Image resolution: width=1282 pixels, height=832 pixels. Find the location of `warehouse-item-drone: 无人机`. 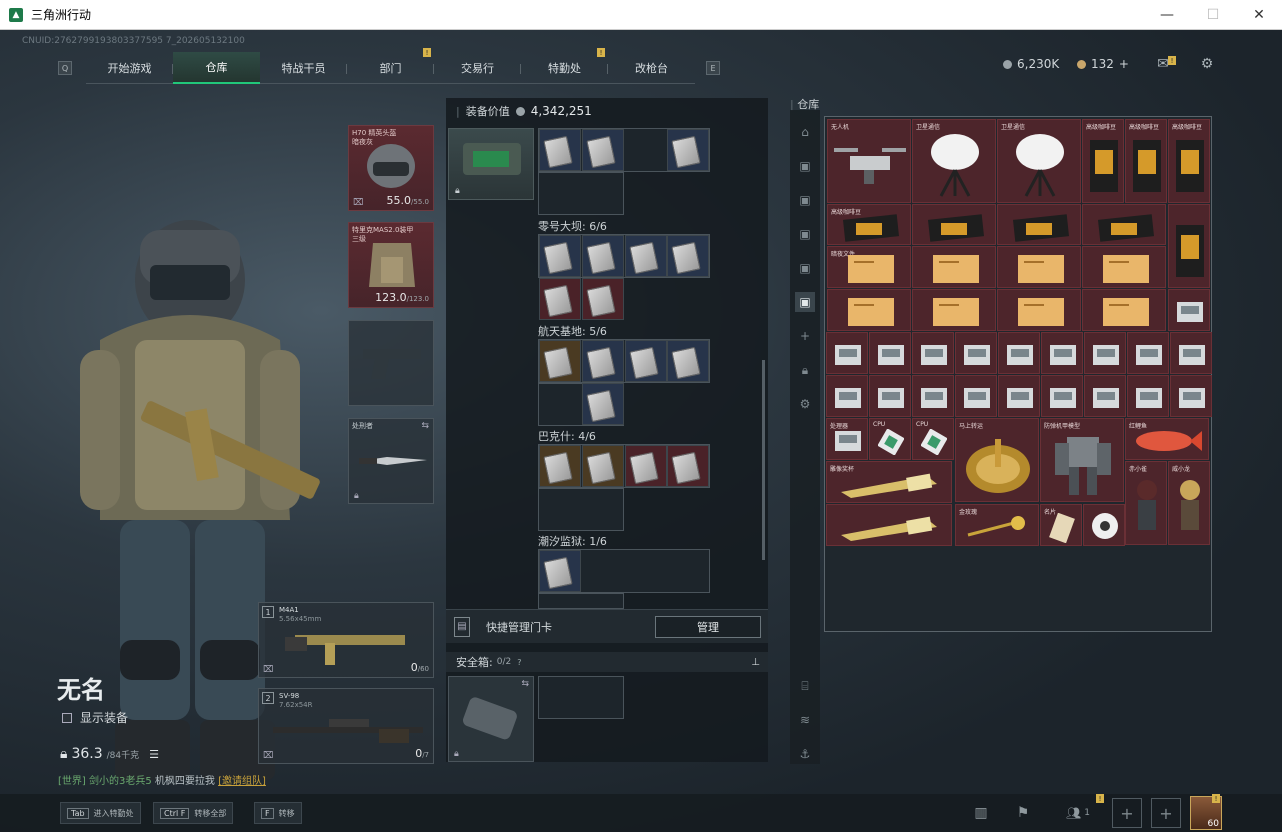

warehouse-item-drone: 无人机 is located at coordinates (869, 161).